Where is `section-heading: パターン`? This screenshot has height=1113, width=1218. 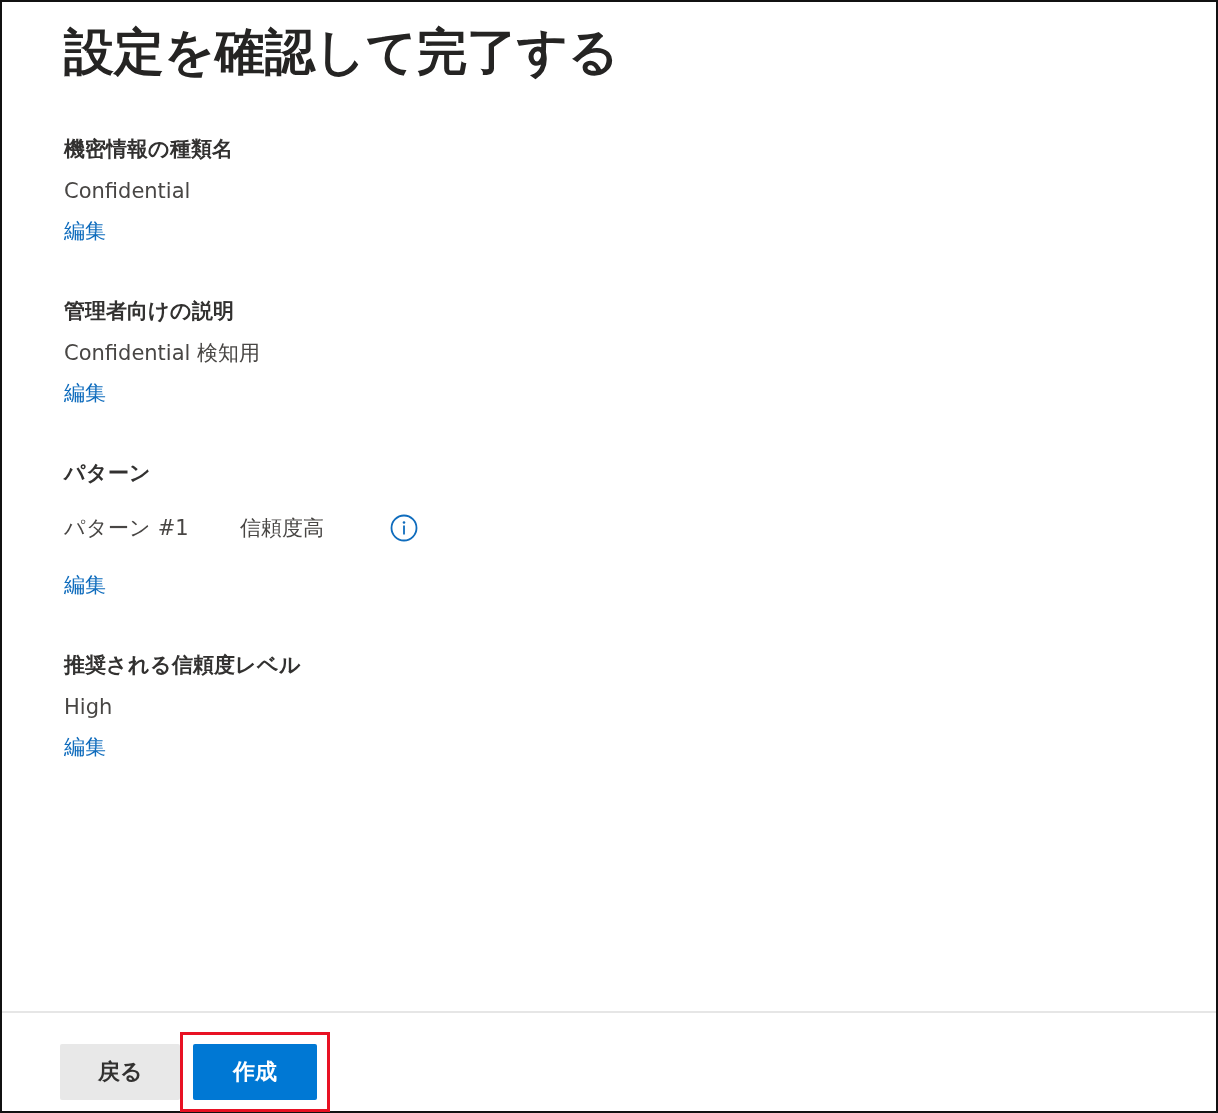
section-heading: パターン is located at coordinates (107, 473).